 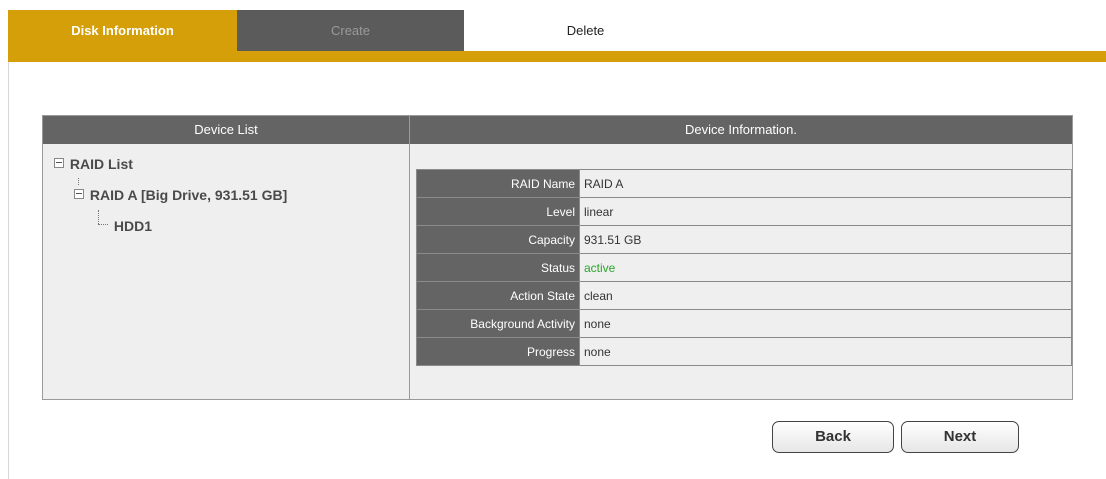 I want to click on page-left-border, so click(x=8, y=270).